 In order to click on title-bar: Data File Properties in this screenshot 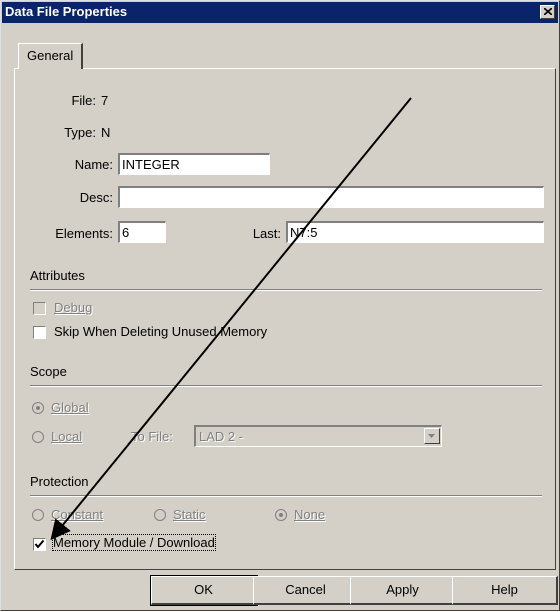, I will do `click(280, 12)`.